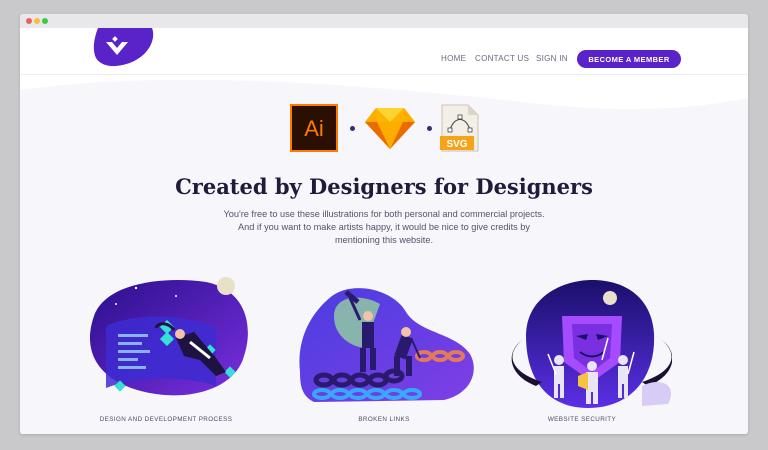  Describe the element at coordinates (390, 128) in the screenshot. I see `sketch-icon` at that location.